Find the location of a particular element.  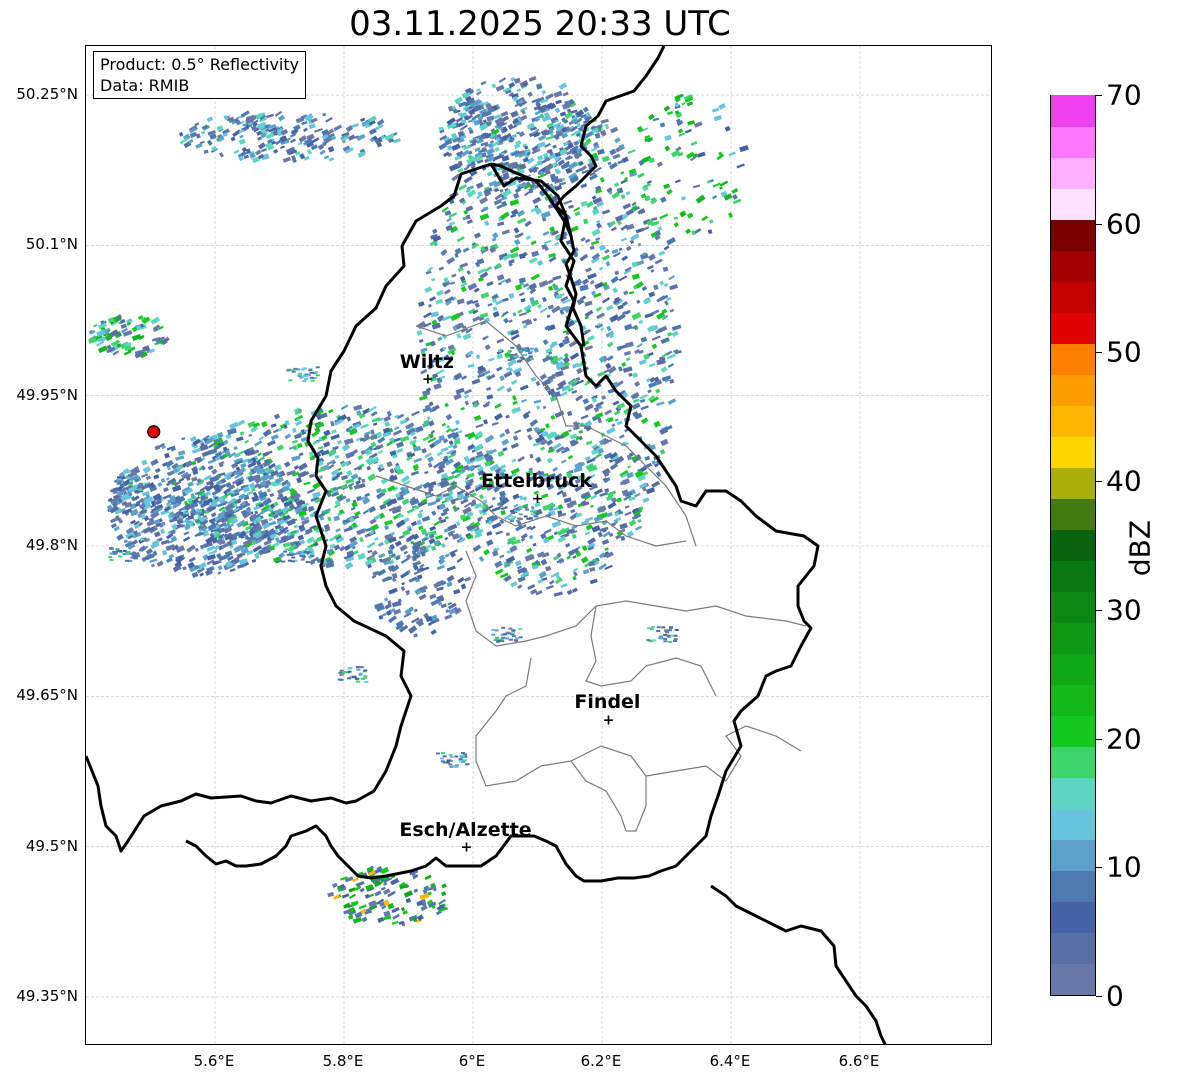

lat-tick-label: 49.95°N is located at coordinates (47, 394).